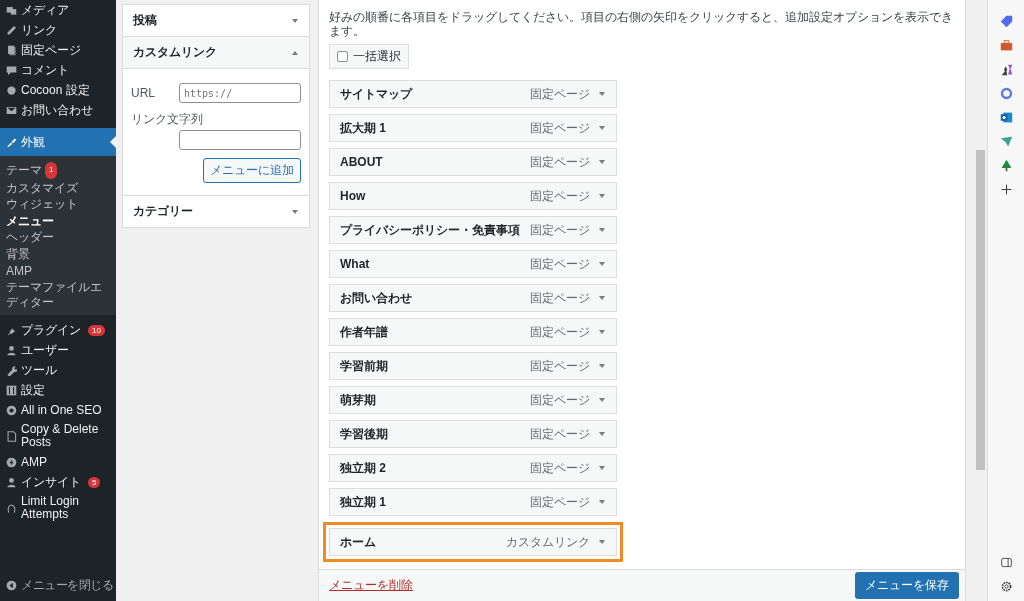 The width and height of the screenshot is (1024, 601). Describe the element at coordinates (240, 93) in the screenshot. I see `url-field: https://` at that location.